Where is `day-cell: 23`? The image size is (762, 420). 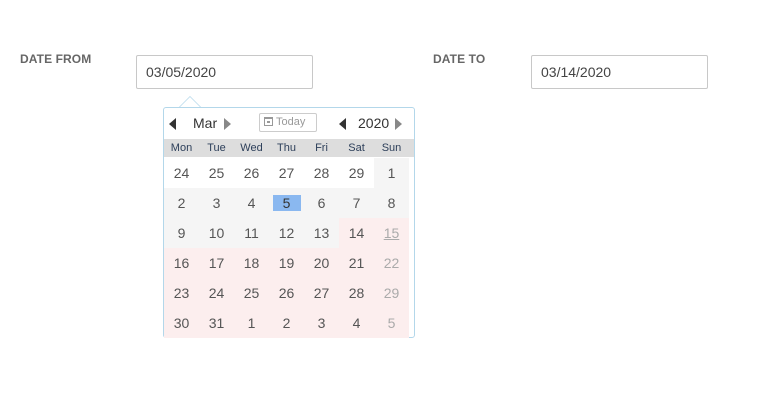
day-cell: 23 is located at coordinates (181, 293).